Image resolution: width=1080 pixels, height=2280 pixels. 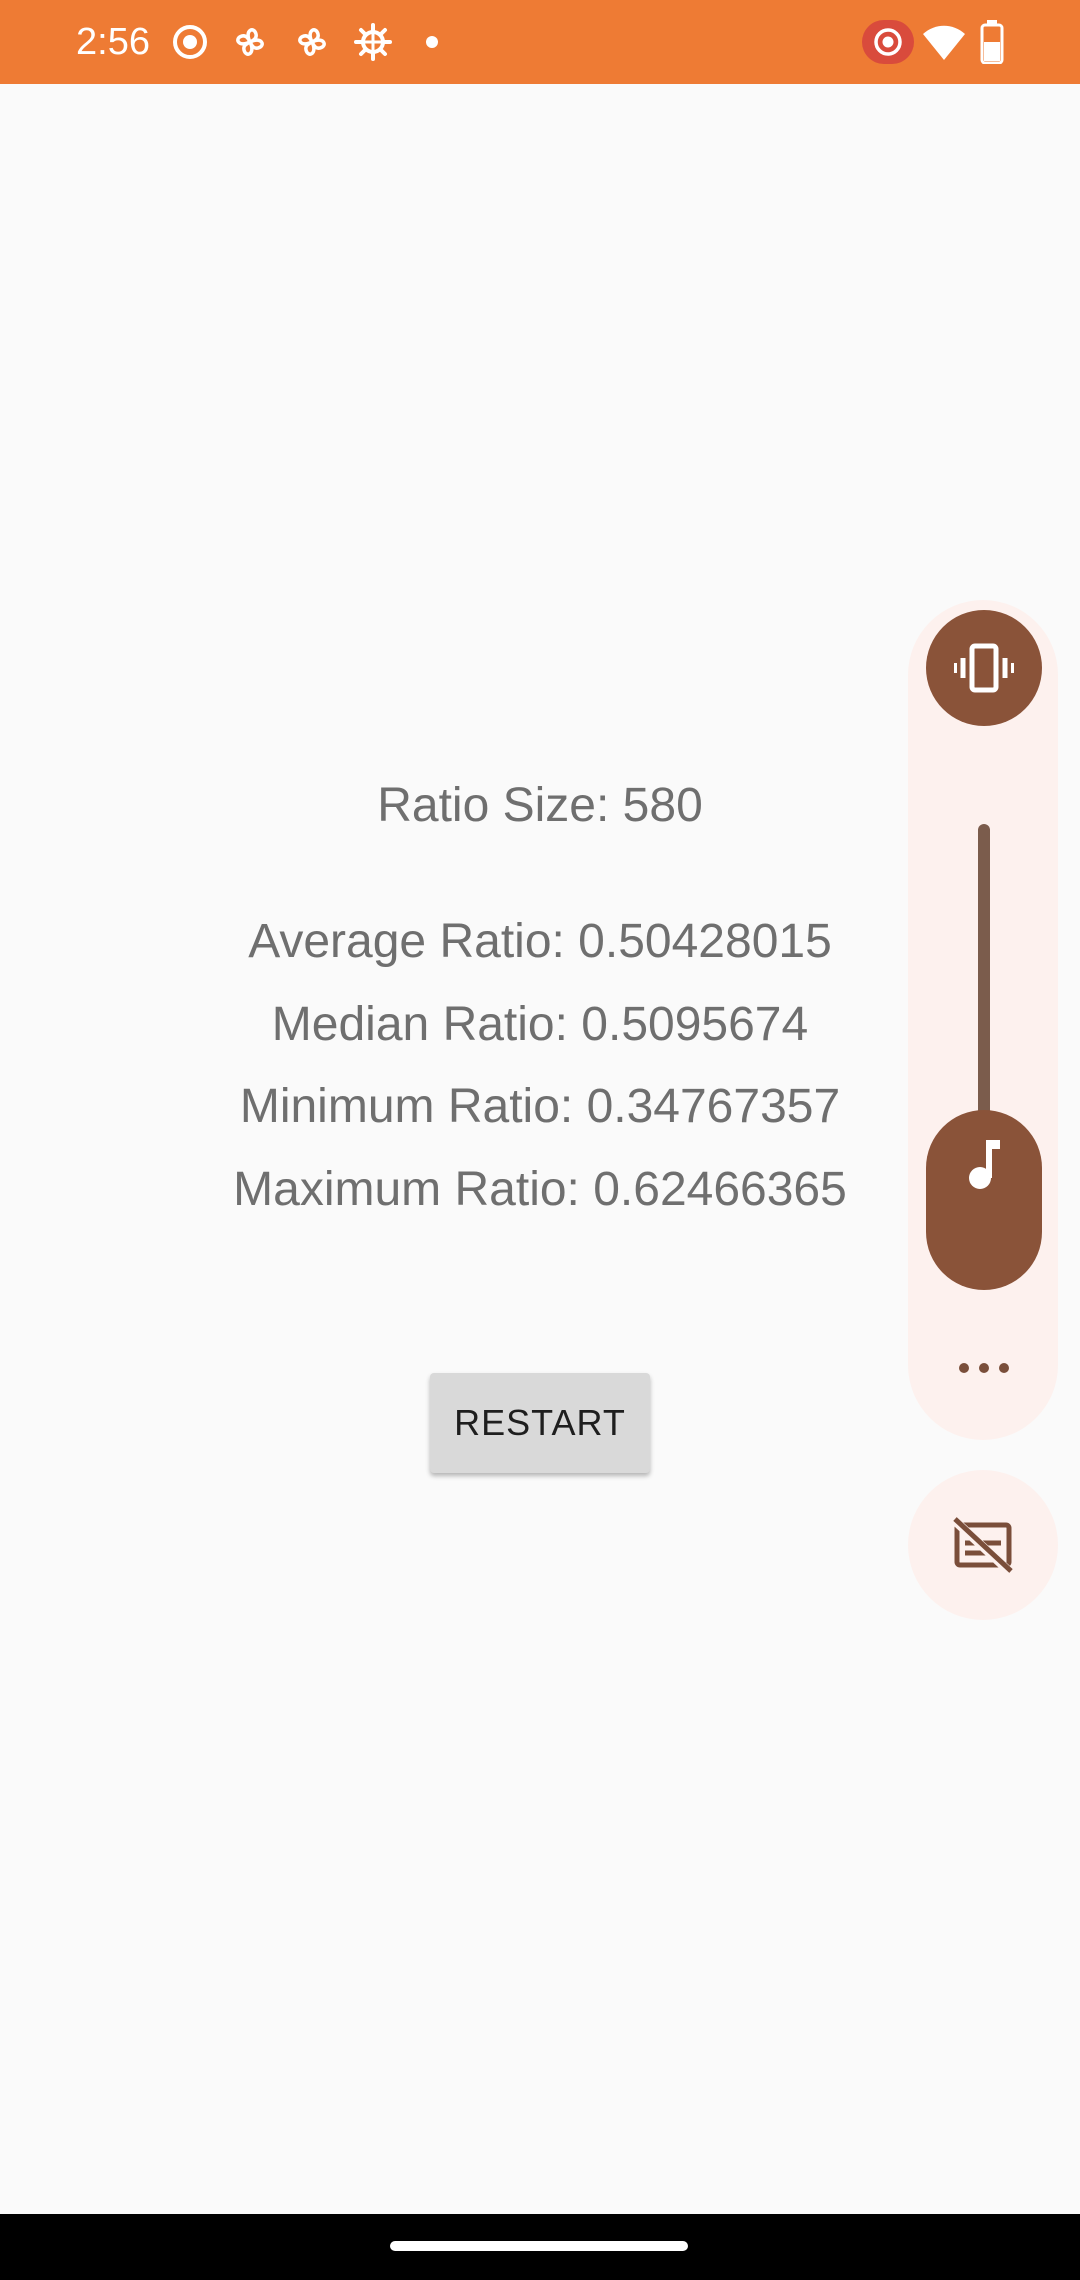 What do you see at coordinates (190, 42) in the screenshot?
I see `record-icon` at bounding box center [190, 42].